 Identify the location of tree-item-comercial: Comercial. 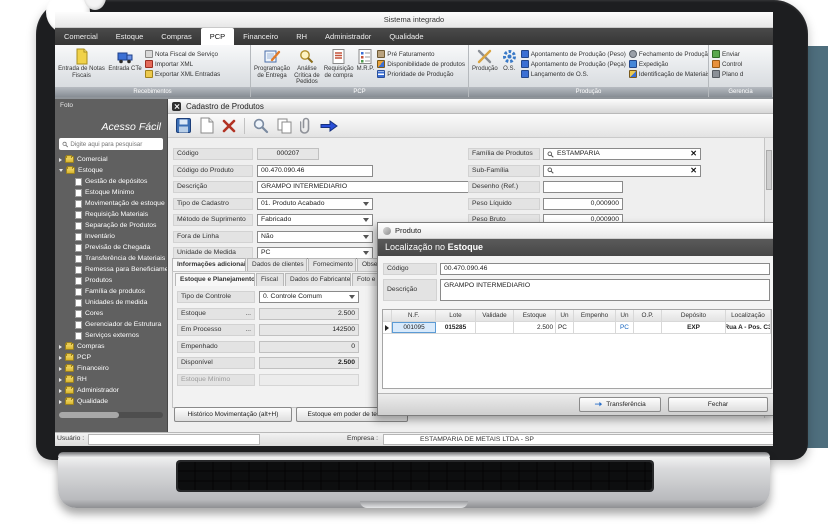
(111, 159).